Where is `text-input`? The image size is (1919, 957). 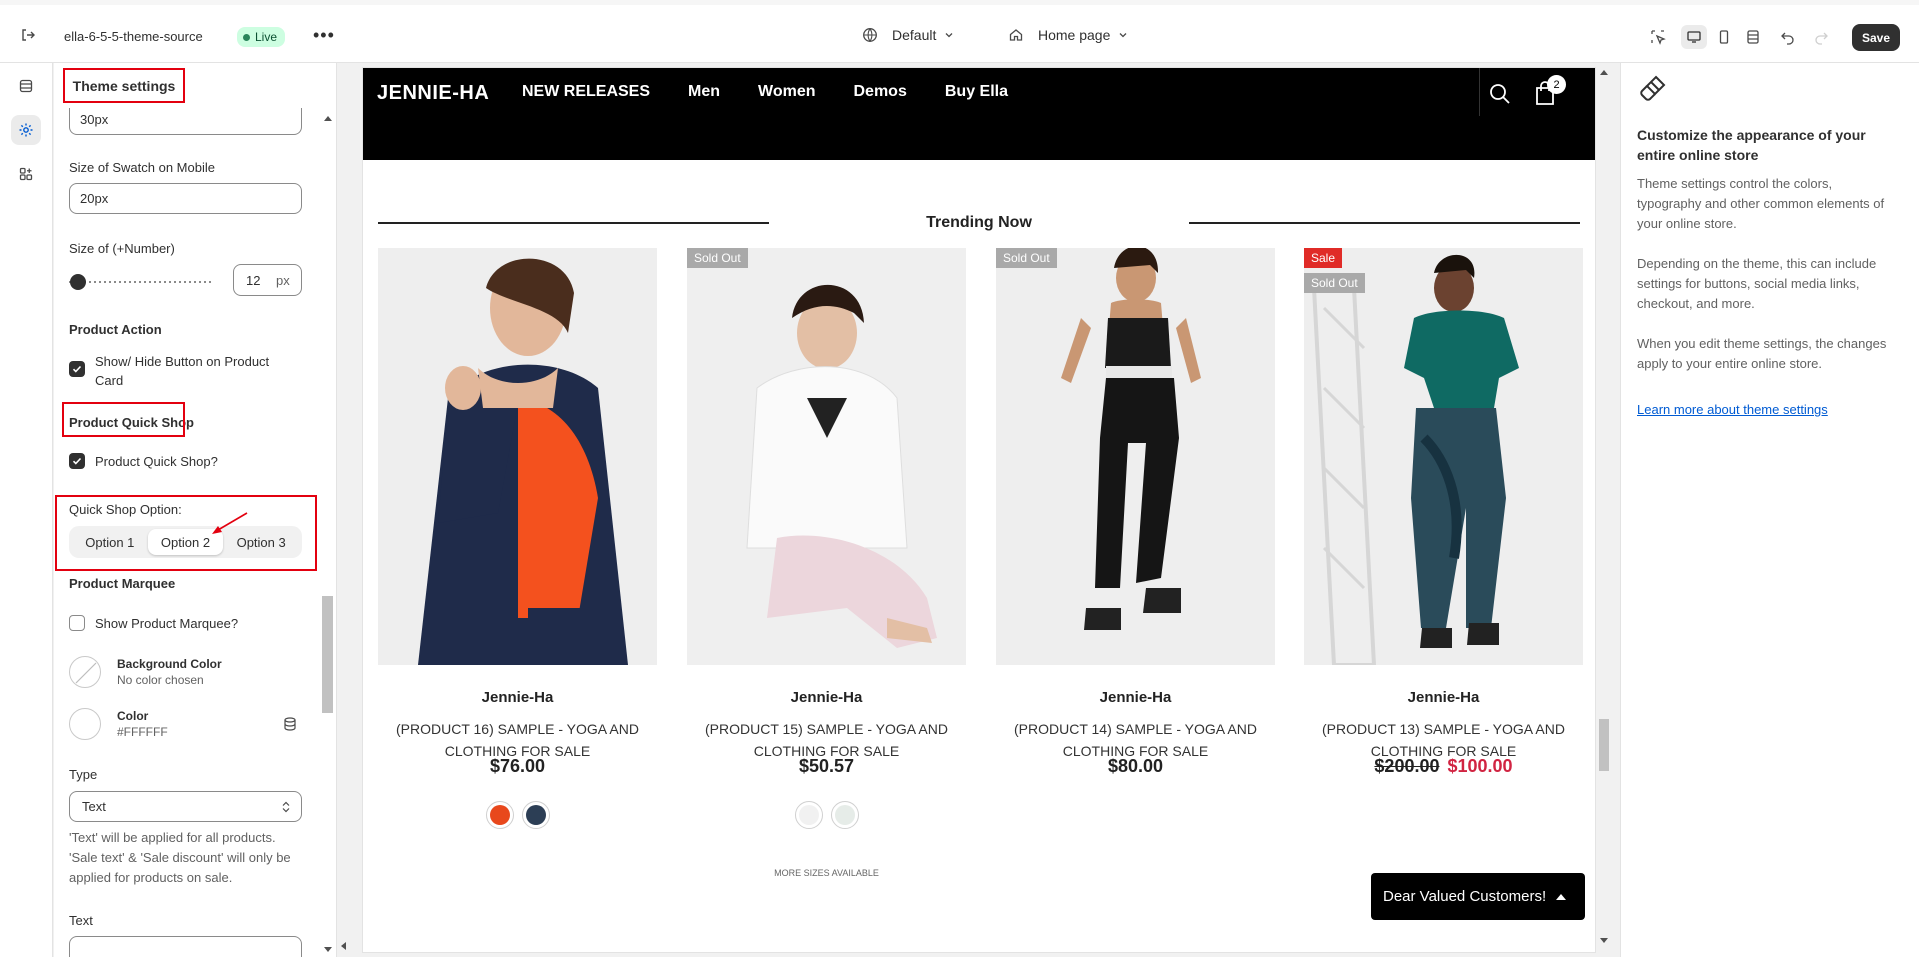 text-input is located at coordinates (185, 946).